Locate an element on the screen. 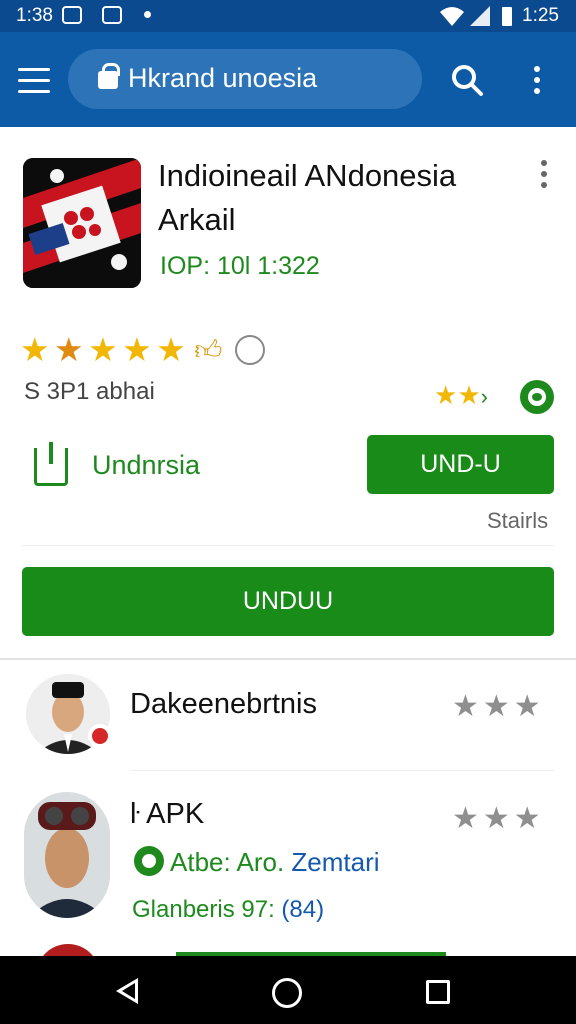 This screenshot has height=1024, width=576. rating-stars: ★ ★ ★ ★ ★ 👍︎ is located at coordinates (142, 350).